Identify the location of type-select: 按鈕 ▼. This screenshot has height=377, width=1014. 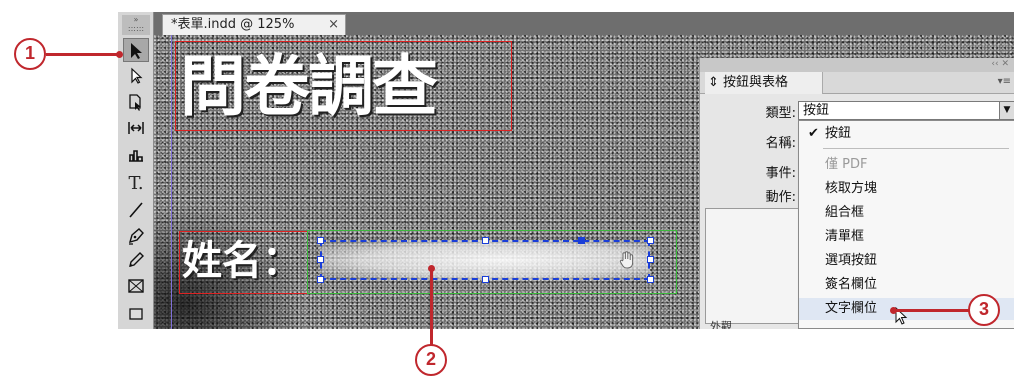
(906, 110).